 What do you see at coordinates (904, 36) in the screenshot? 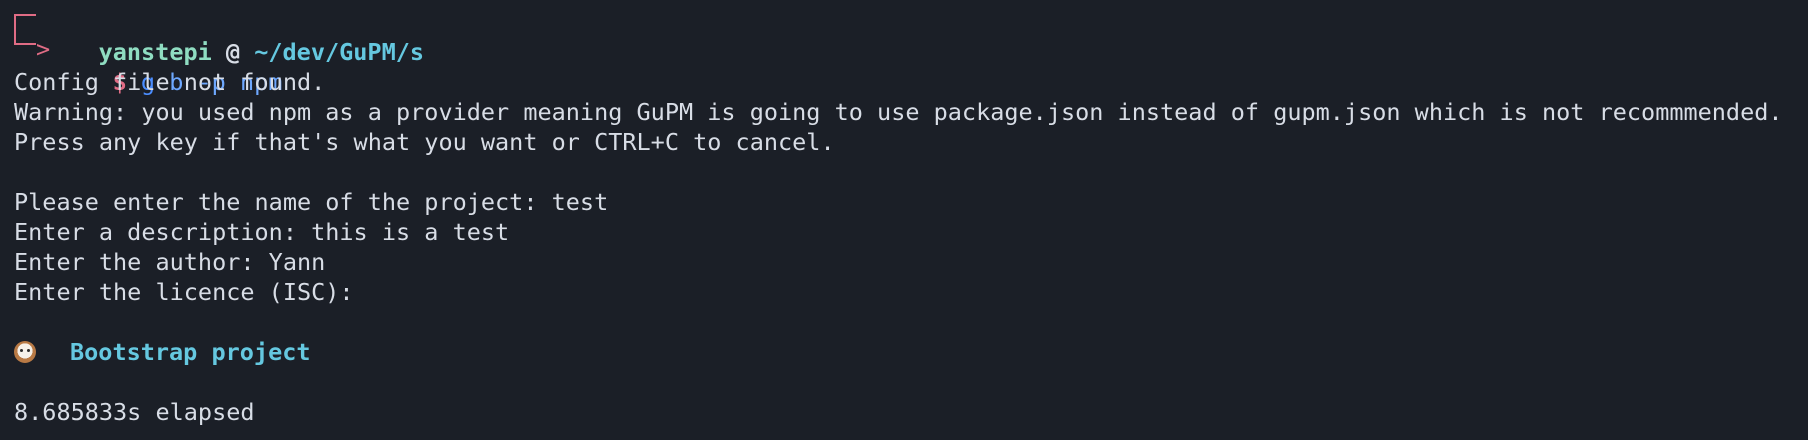
I see `prompt-header: yanstepi @ ~/dev/GuPM/s` at bounding box center [904, 36].